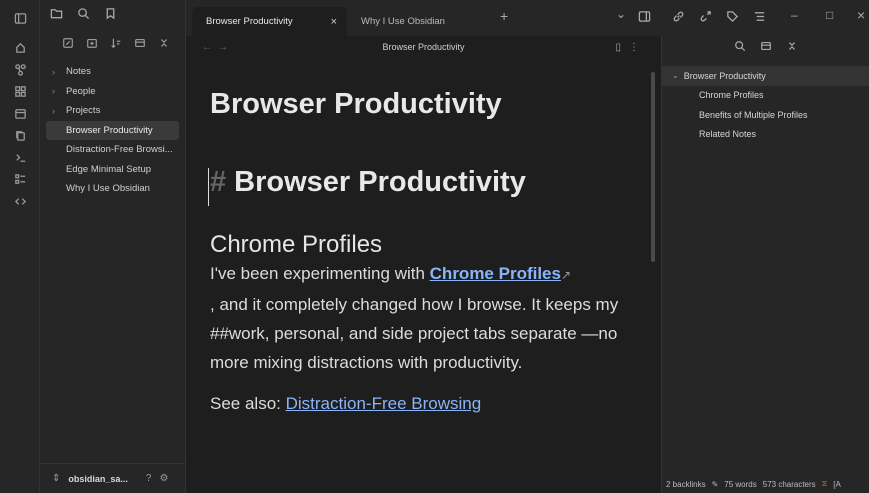 This screenshot has height=493, width=869. What do you see at coordinates (218, 182) in the screenshot?
I see `heading-marker: #` at bounding box center [218, 182].